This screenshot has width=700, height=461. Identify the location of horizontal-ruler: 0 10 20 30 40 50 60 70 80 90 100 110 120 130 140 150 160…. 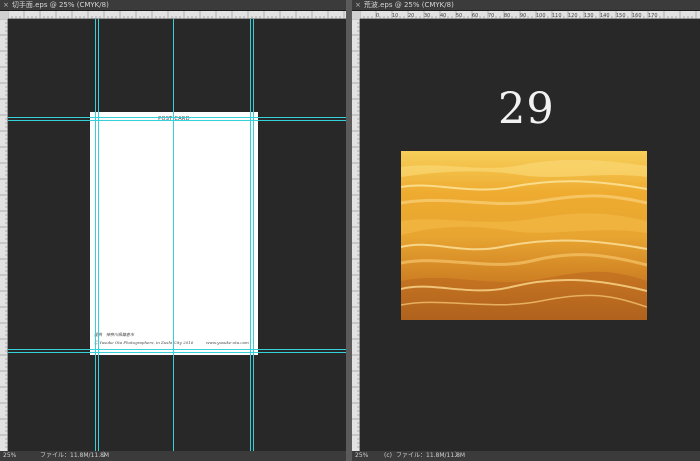
(530, 15).